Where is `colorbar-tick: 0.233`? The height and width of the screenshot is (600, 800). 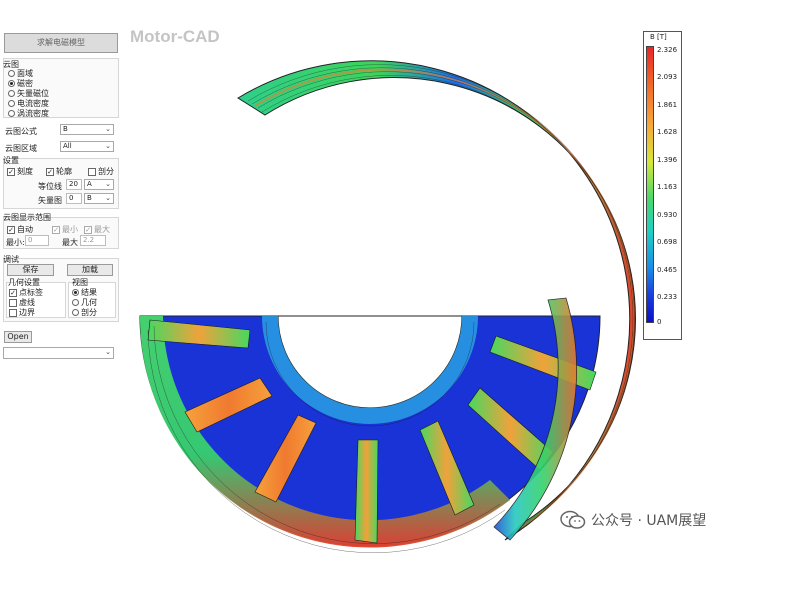 colorbar-tick: 0.233 is located at coordinates (667, 297).